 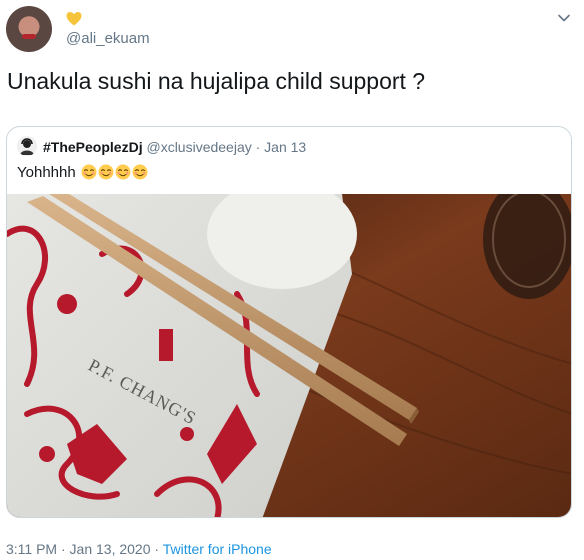 What do you see at coordinates (217, 549) in the screenshot?
I see `tweet-source-link: Twitter for iPhone` at bounding box center [217, 549].